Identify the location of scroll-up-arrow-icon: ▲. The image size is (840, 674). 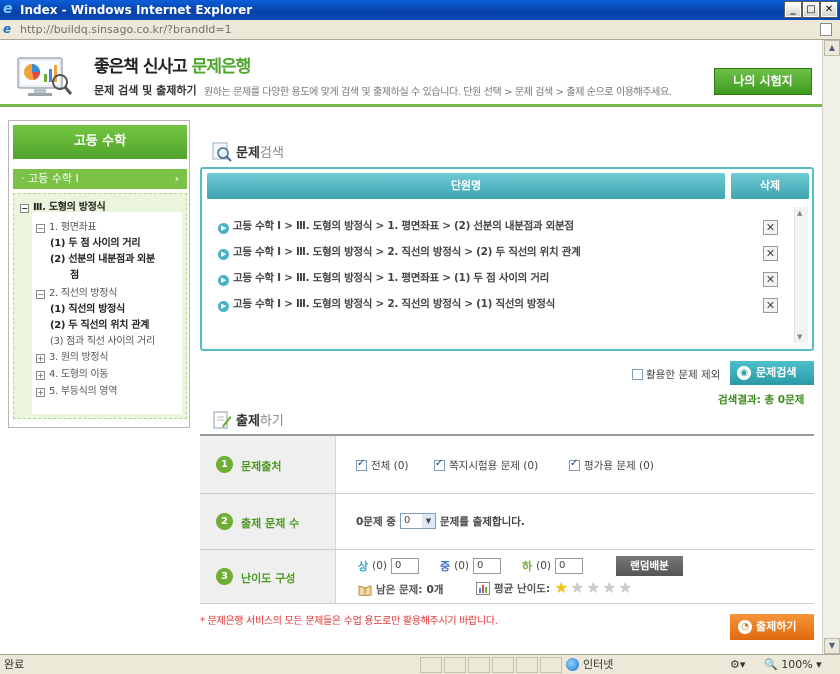
(832, 48).